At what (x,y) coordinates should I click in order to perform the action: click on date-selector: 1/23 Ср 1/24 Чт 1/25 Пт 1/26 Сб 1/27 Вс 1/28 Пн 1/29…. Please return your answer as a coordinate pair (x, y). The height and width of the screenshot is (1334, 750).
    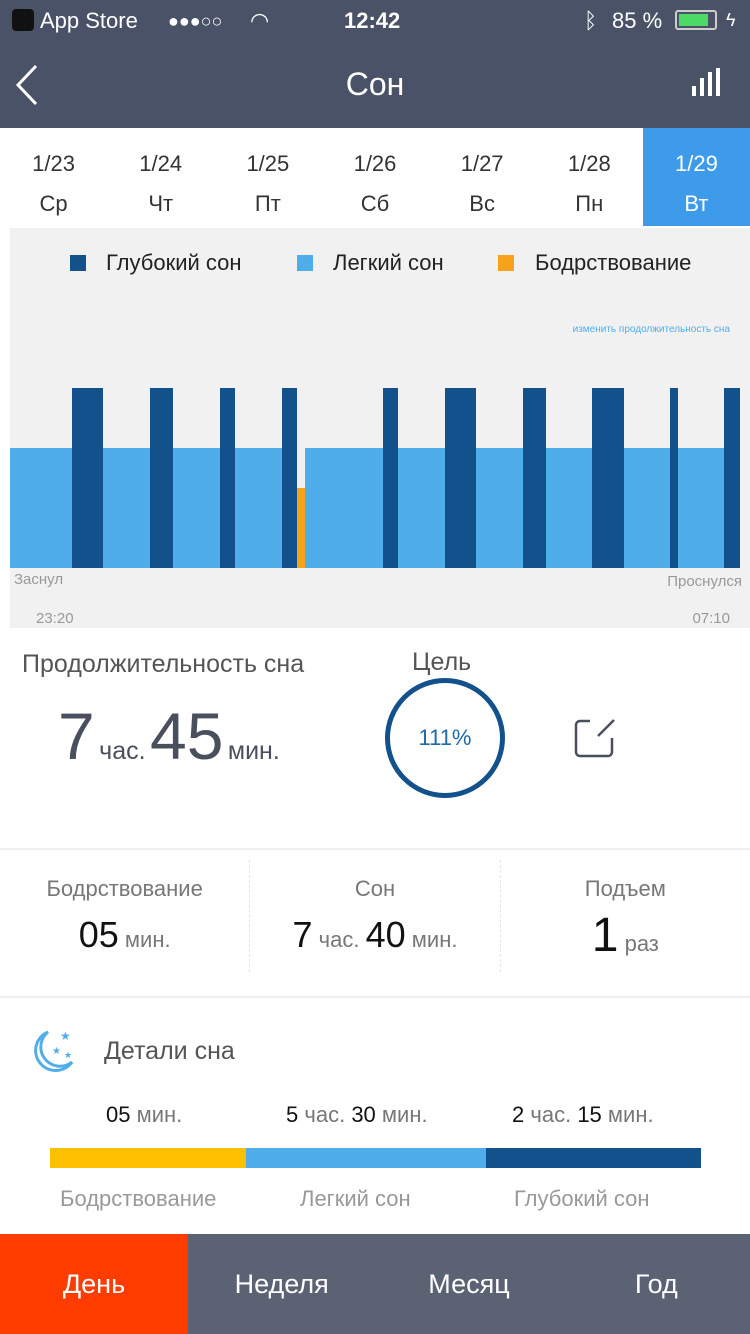
    Looking at the image, I should click on (375, 177).